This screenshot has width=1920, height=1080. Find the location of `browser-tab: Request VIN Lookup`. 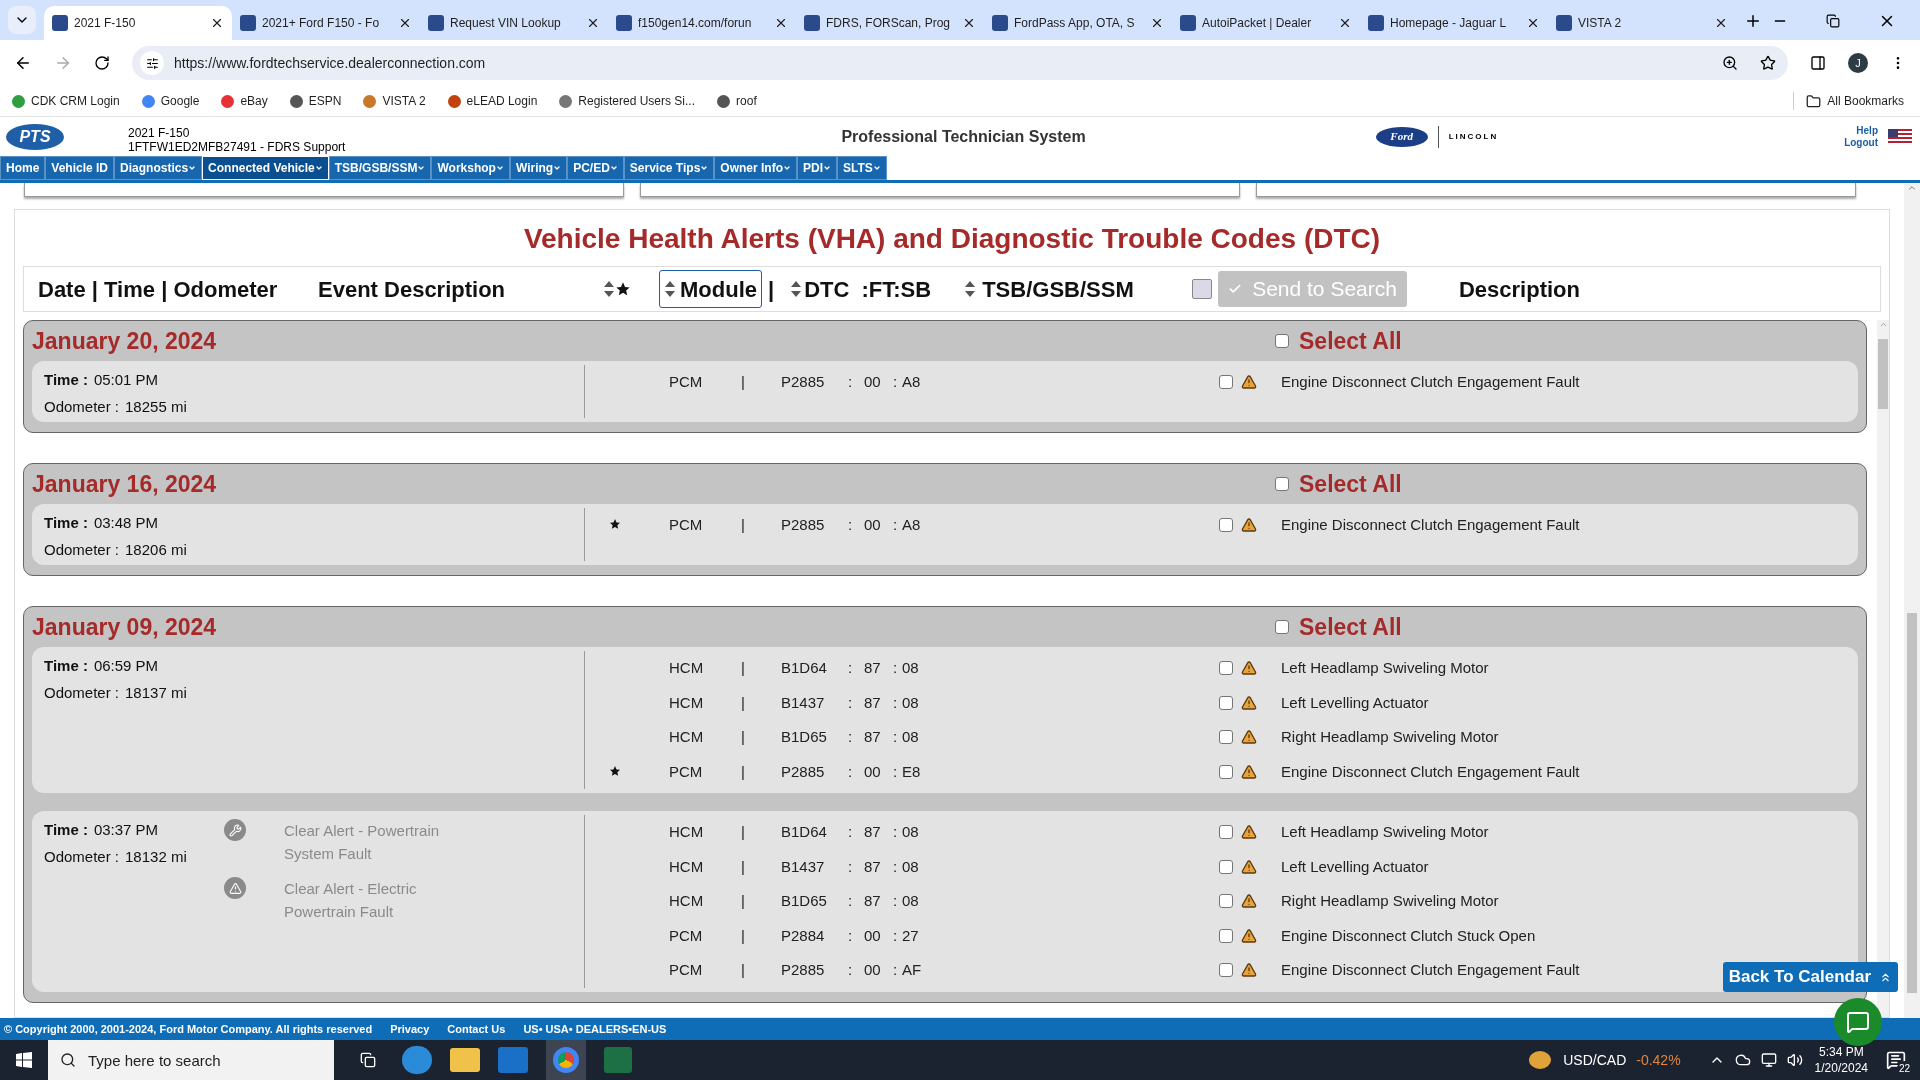

browser-tab: Request VIN Lookup is located at coordinates (514, 23).